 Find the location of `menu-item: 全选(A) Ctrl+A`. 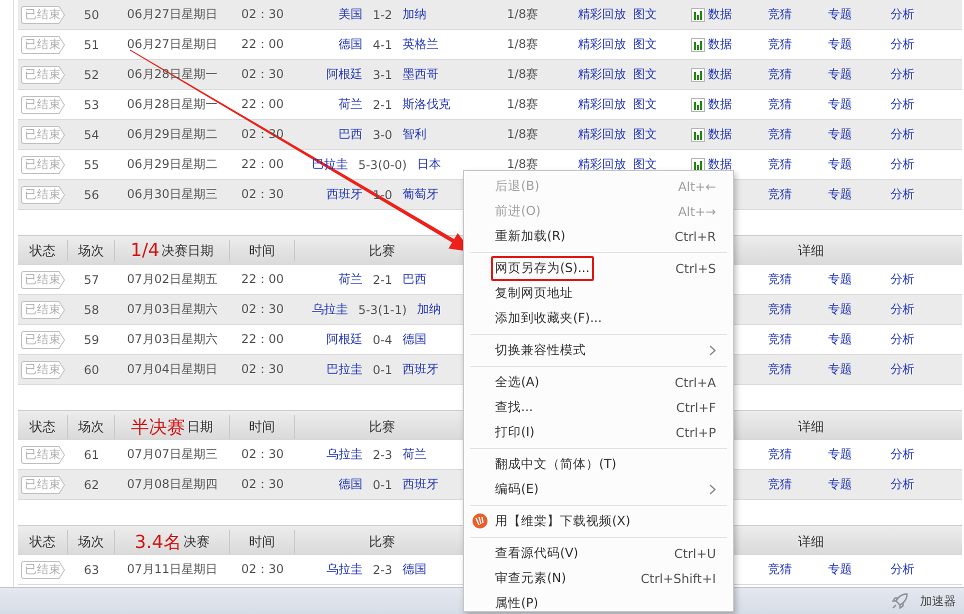

menu-item: 全选(A) Ctrl+A is located at coordinates (598, 382).